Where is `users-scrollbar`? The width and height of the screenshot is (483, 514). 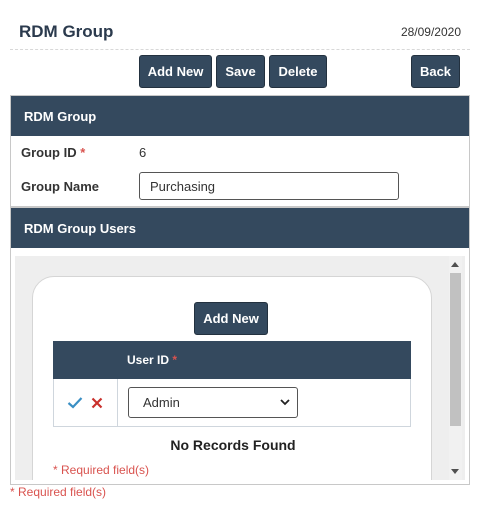
users-scrollbar is located at coordinates (455, 368).